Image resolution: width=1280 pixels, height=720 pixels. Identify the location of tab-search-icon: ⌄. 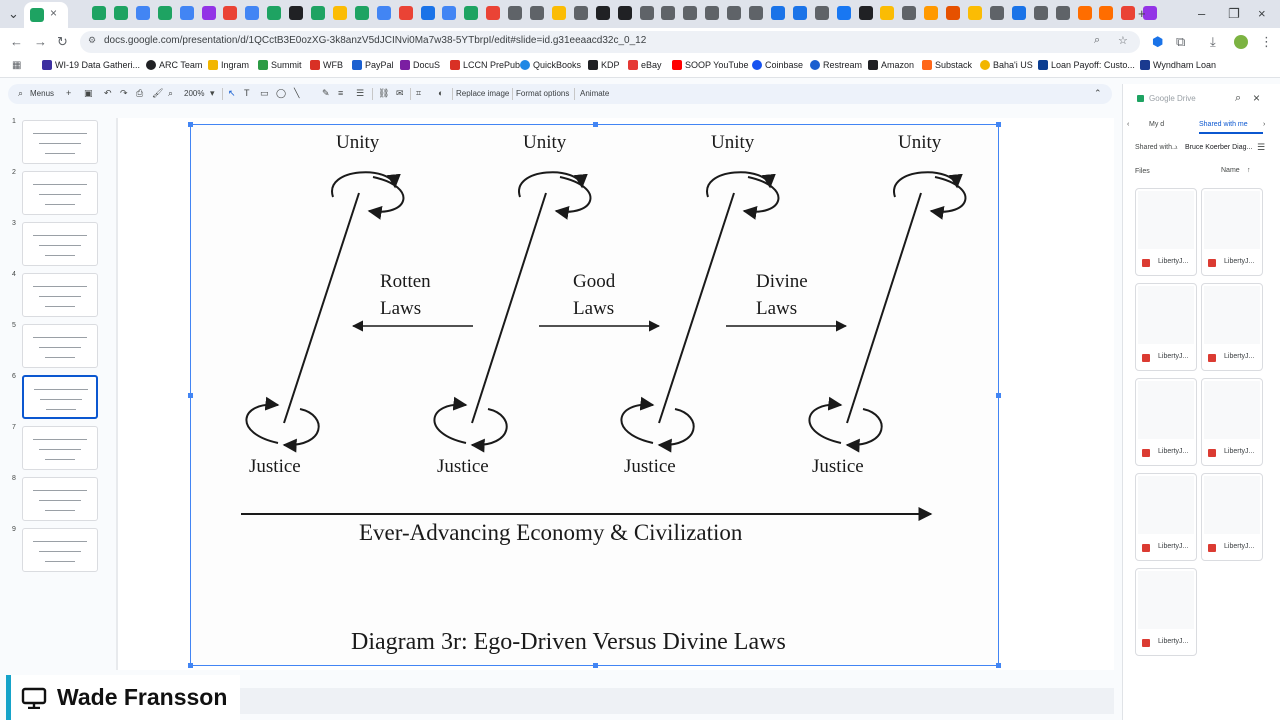
(13, 14).